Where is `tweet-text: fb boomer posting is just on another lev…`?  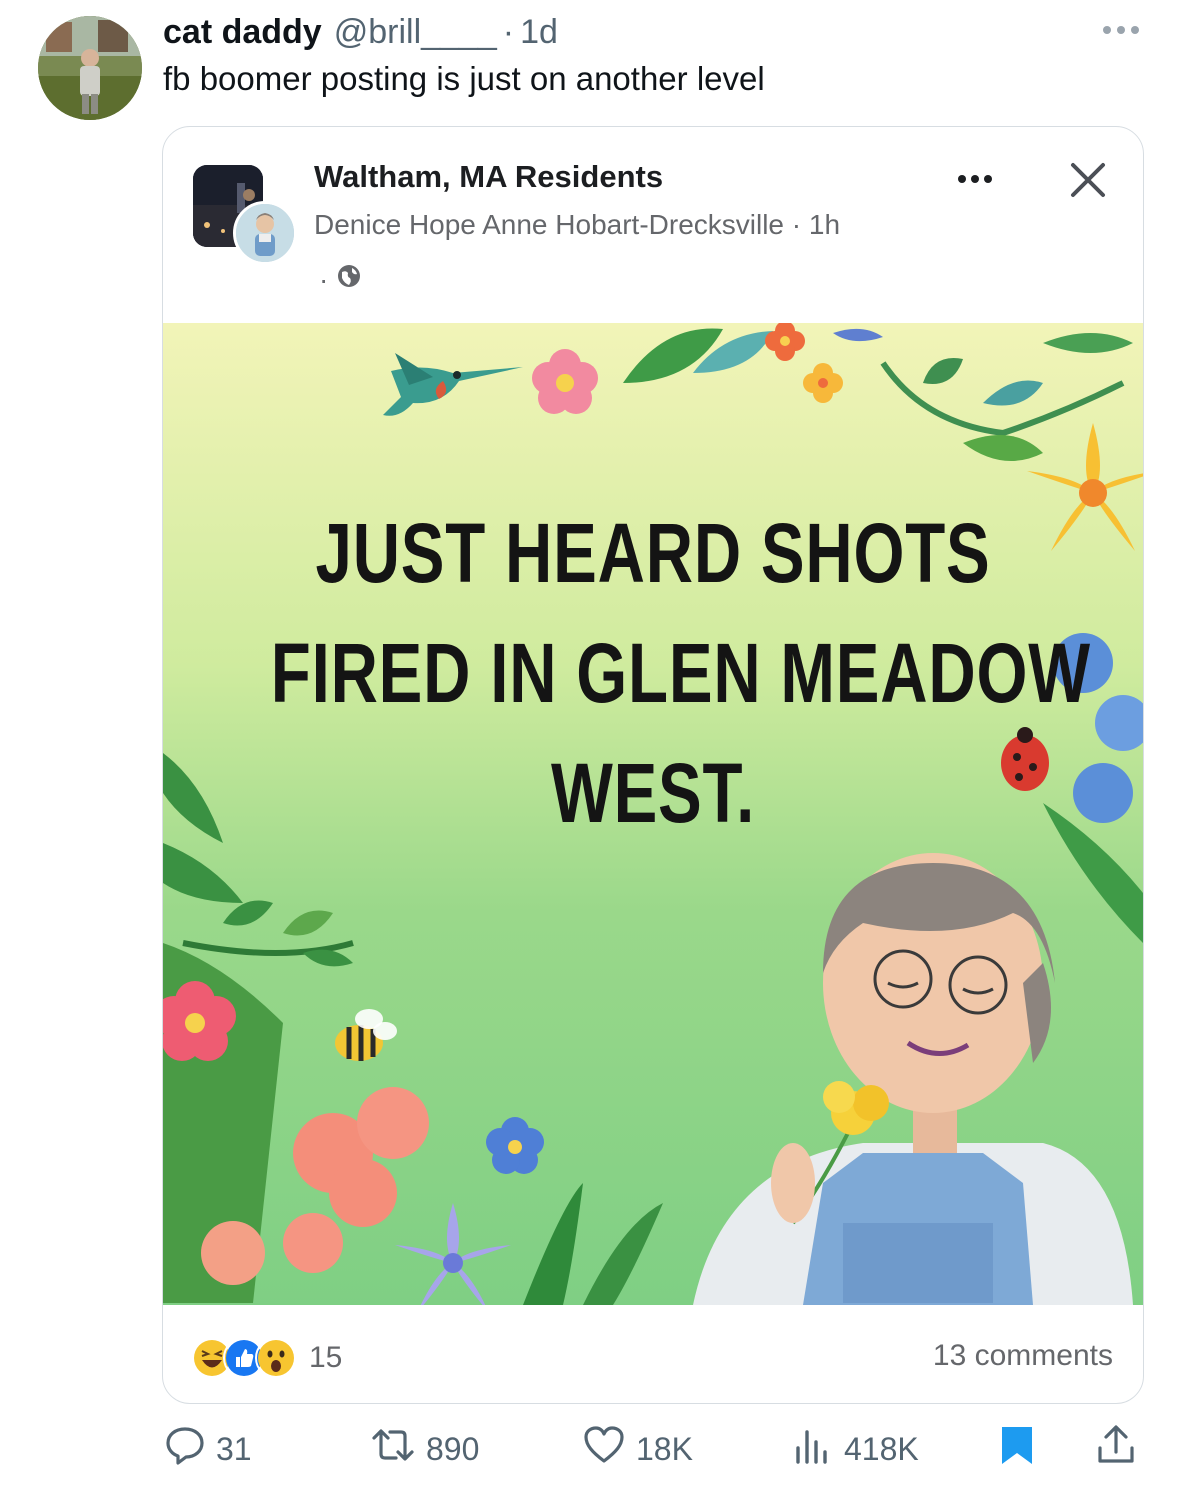
tweet-text: fb boomer posting is just on another lev… is located at coordinates (464, 78).